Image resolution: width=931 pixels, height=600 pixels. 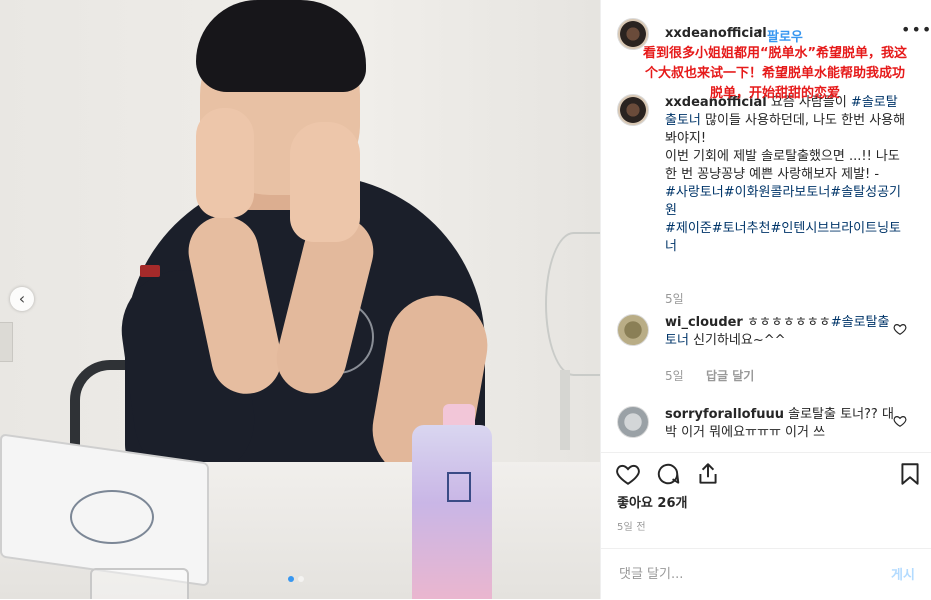 What do you see at coordinates (6, 342) in the screenshot?
I see `wall-outlet` at bounding box center [6, 342].